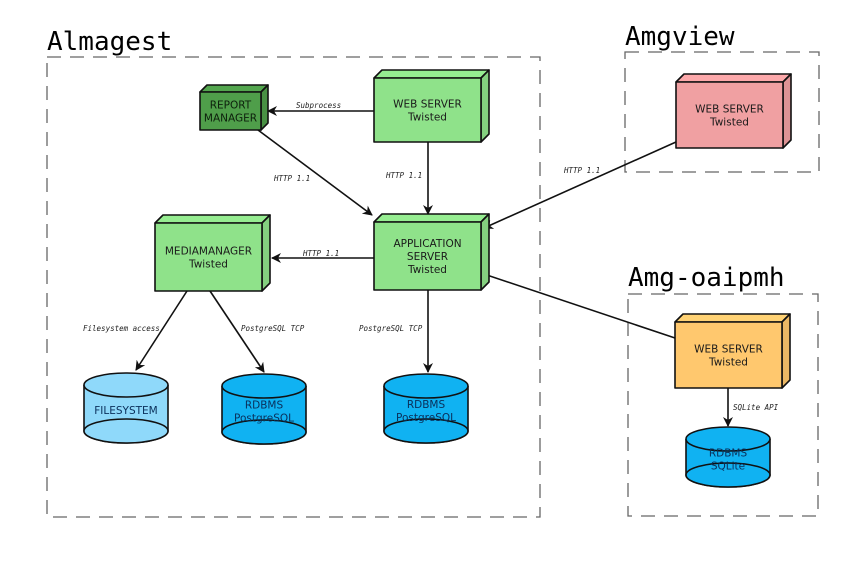 Image resolution: width=859 pixels, height=576 pixels. I want to click on edge-viewweb-to-app: HTTP 1.1, so click(580, 185).